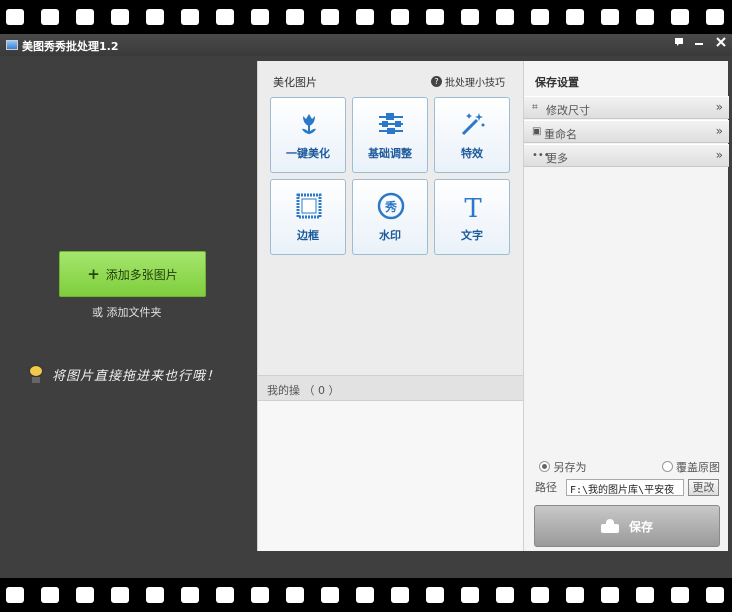 The width and height of the screenshot is (732, 612). I want to click on save-path-row: 路径 F:\我的图片库\平安夜 更改, so click(630, 488).